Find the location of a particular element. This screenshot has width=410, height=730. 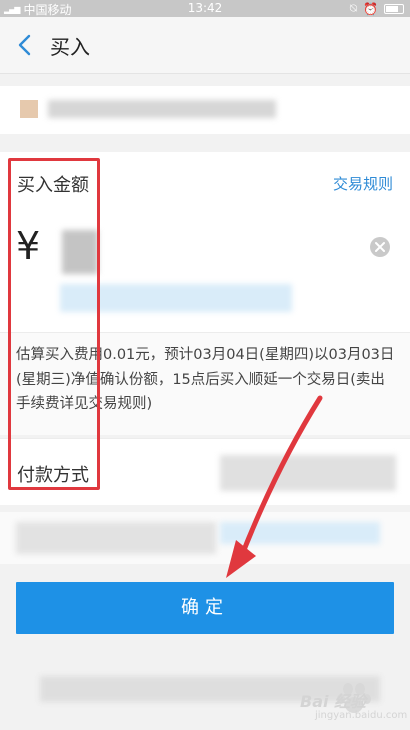

fund-info-row is located at coordinates (205, 110).